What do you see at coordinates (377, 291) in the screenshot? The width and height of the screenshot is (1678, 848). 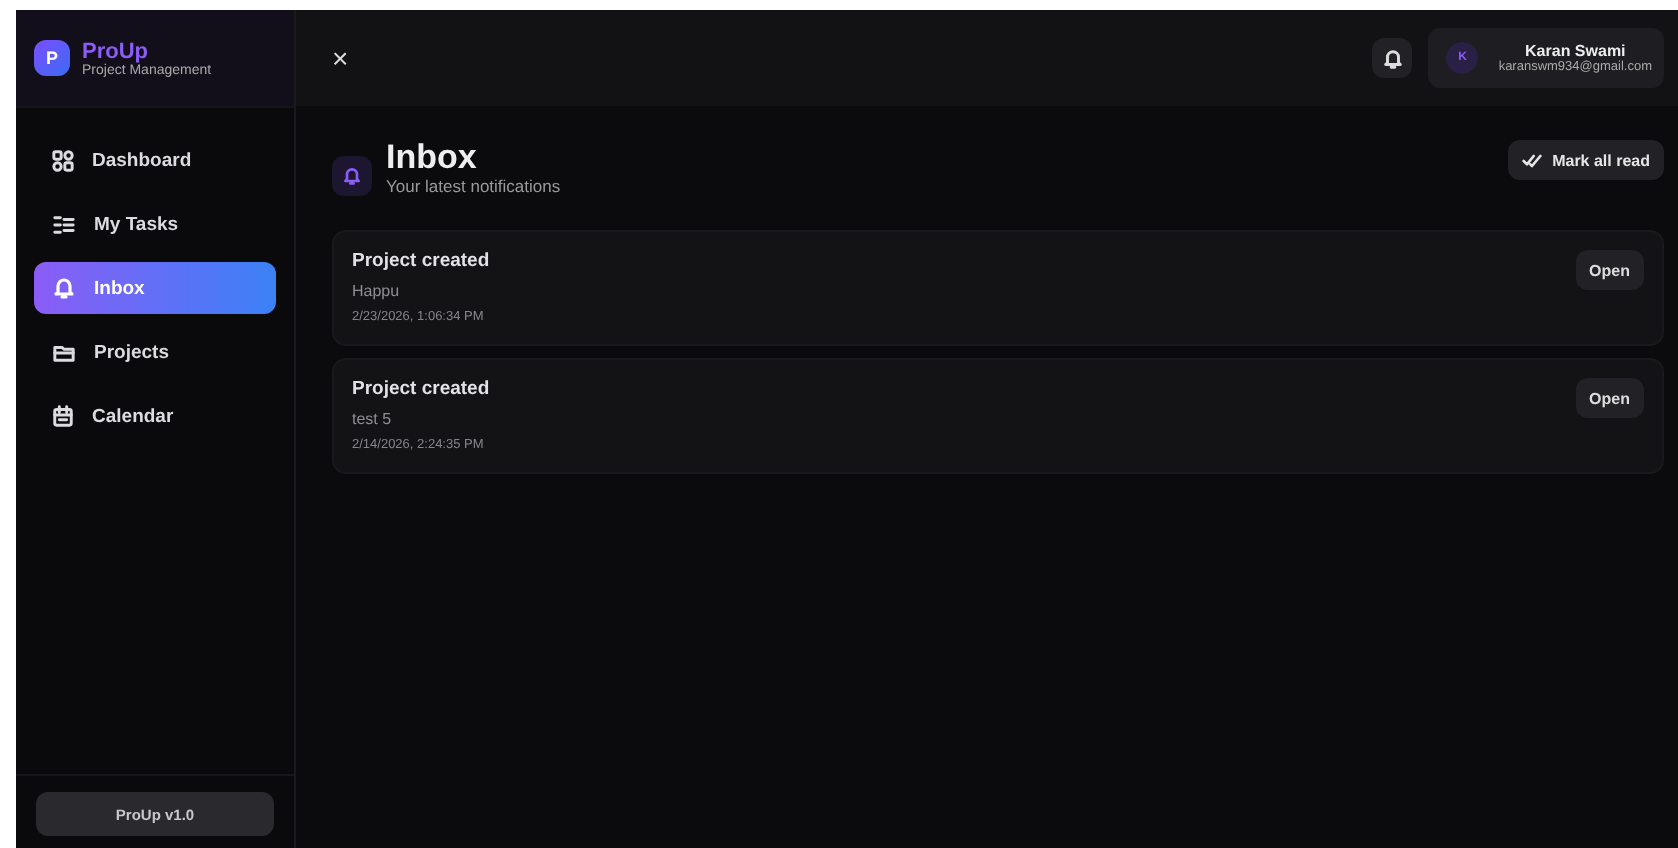 I see `notification-body: Happu` at bounding box center [377, 291].